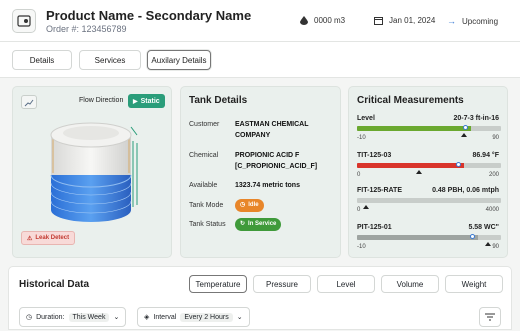 This screenshot has width=520, height=331. What do you see at coordinates (480, 21) in the screenshot?
I see `status-value: Upcoming` at bounding box center [480, 21].